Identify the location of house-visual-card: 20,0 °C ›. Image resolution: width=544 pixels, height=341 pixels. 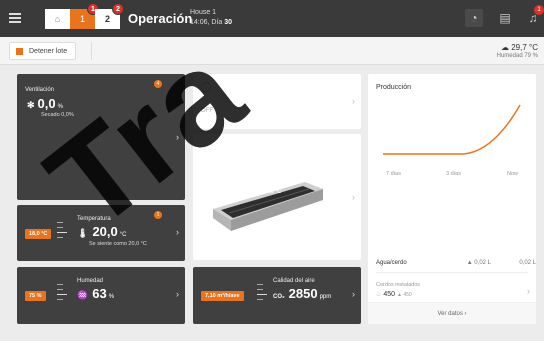
(277, 197).